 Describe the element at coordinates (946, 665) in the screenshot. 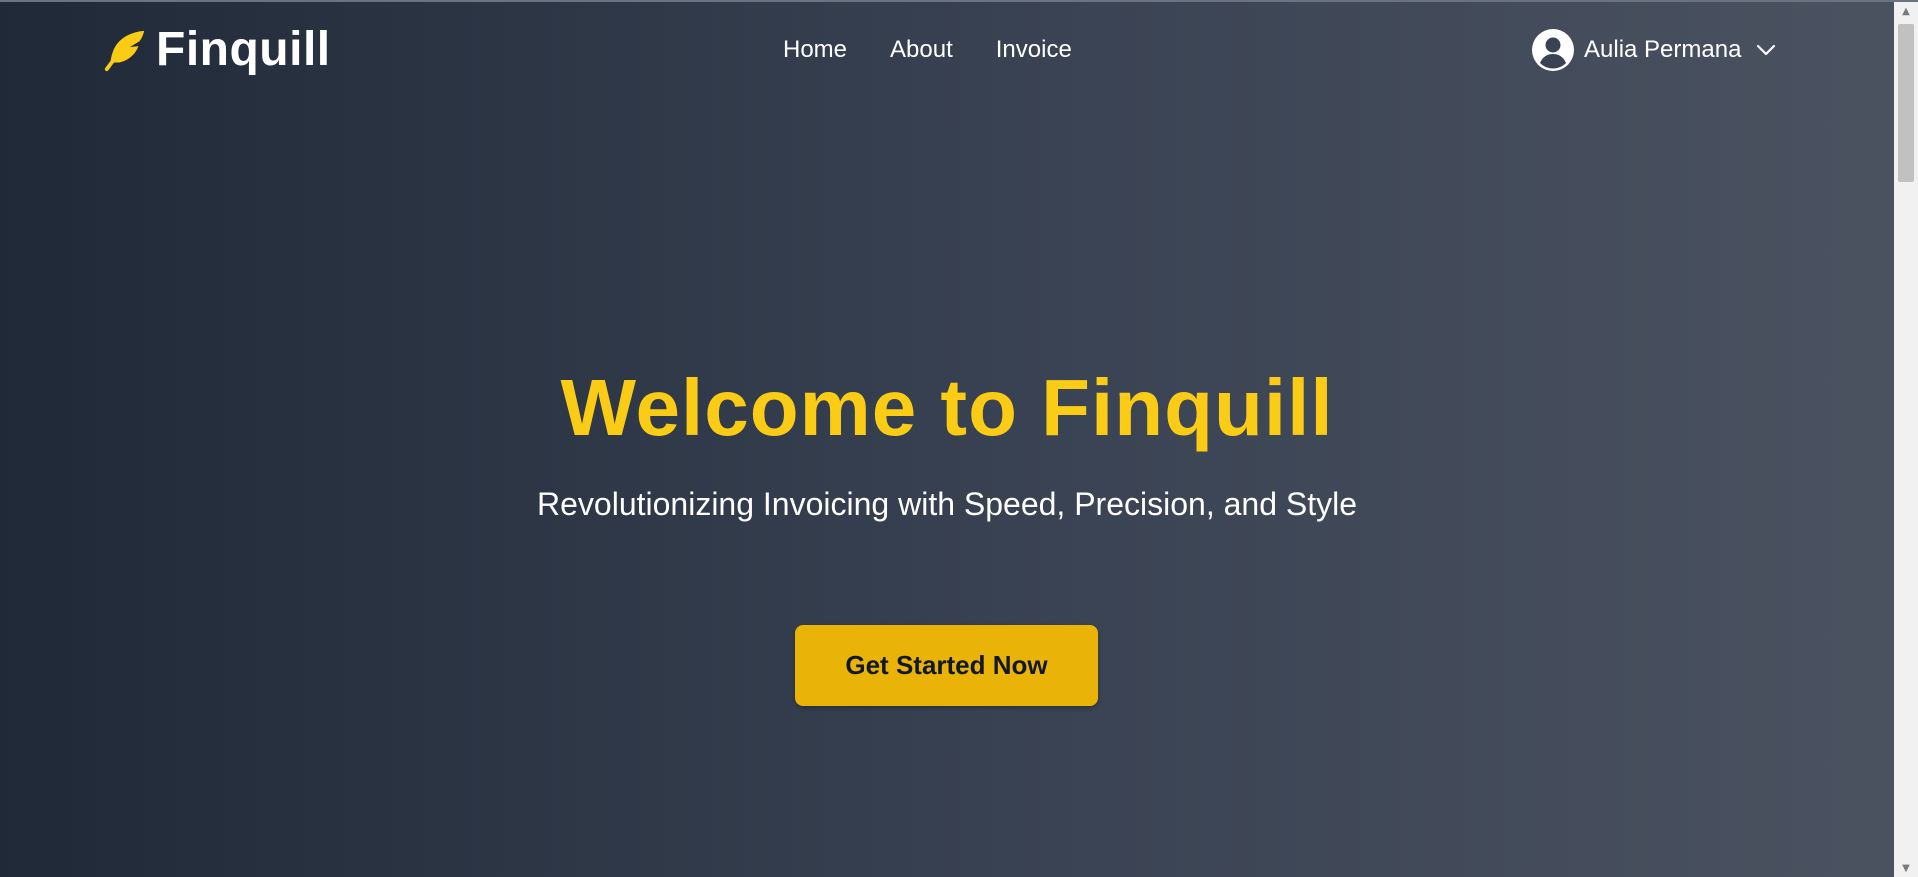

I see `get-started-button: Get Started Now` at that location.